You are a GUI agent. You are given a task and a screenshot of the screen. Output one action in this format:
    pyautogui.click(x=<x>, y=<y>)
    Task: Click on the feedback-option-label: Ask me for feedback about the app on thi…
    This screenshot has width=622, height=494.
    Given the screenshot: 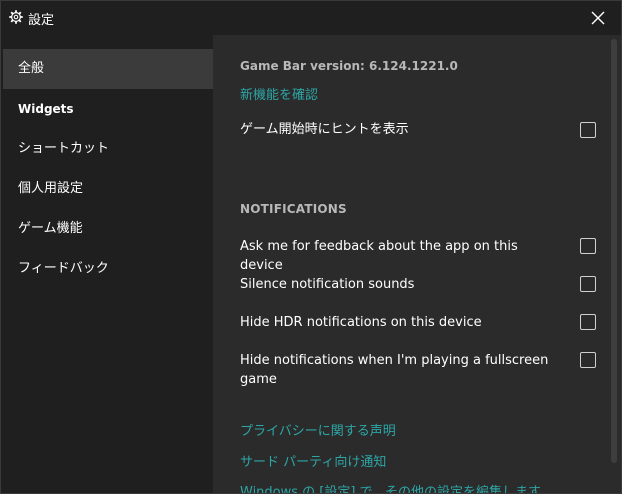 What is the action you would take?
    pyautogui.click(x=379, y=256)
    